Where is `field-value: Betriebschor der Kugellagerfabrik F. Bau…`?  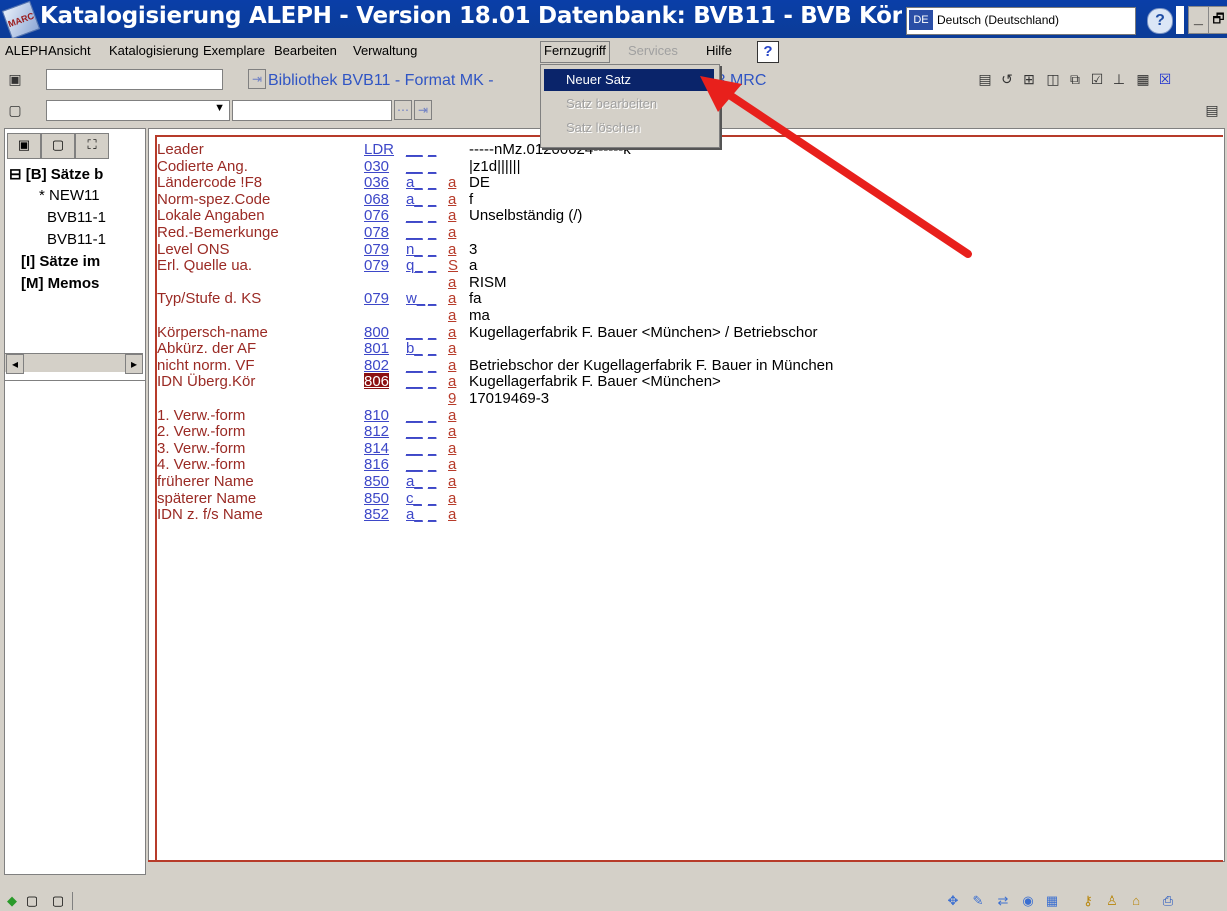 field-value: Betriebschor der Kugellagerfabrik F. Bau… is located at coordinates (651, 365).